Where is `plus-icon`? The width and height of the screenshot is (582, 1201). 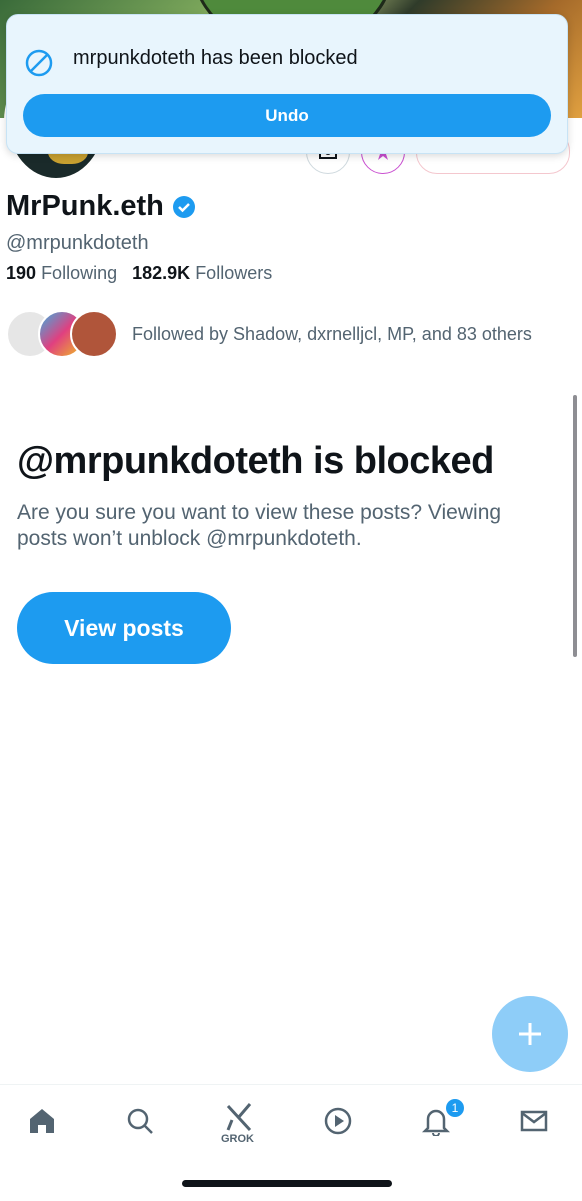
plus-icon is located at coordinates (530, 1034).